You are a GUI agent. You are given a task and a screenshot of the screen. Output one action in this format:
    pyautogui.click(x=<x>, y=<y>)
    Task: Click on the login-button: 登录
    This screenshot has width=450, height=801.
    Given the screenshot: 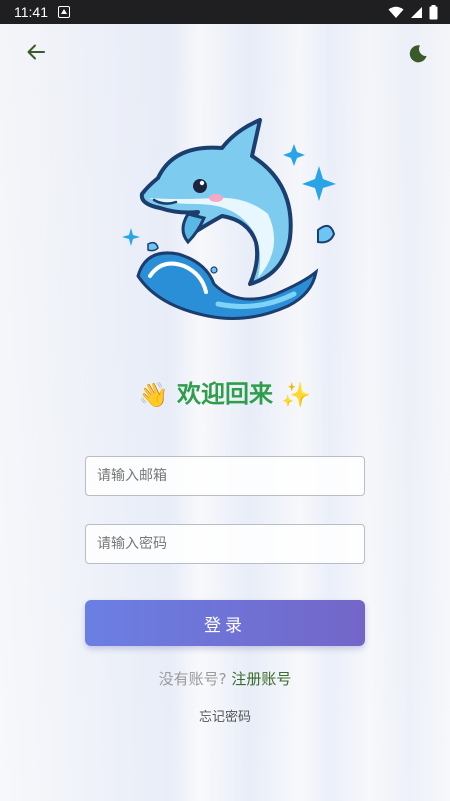 What is the action you would take?
    pyautogui.click(x=225, y=623)
    